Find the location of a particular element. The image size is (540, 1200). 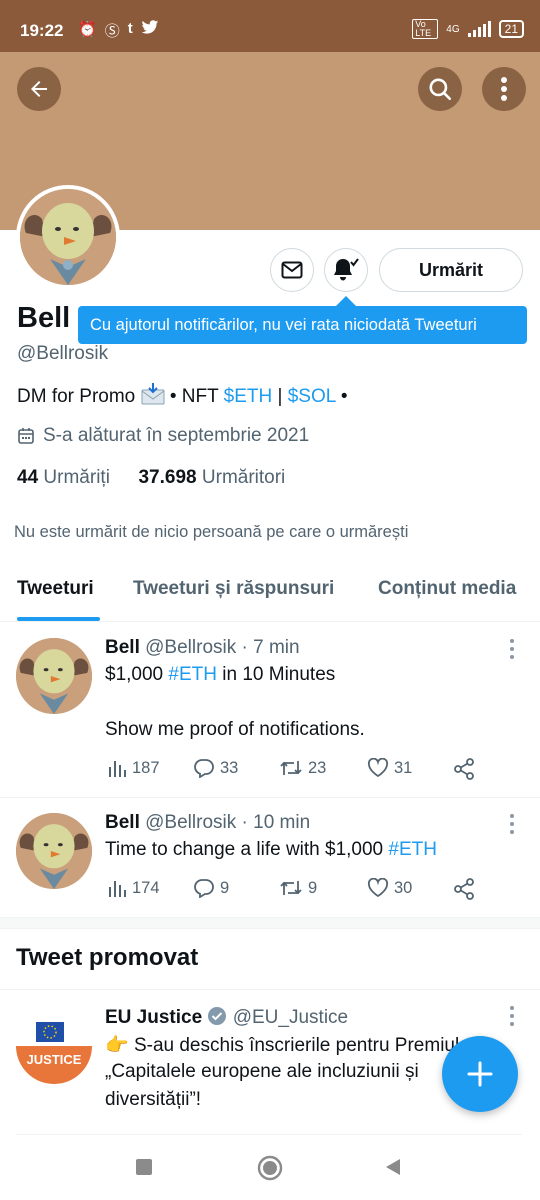

reply-action: 9 is located at coordinates (211, 888).